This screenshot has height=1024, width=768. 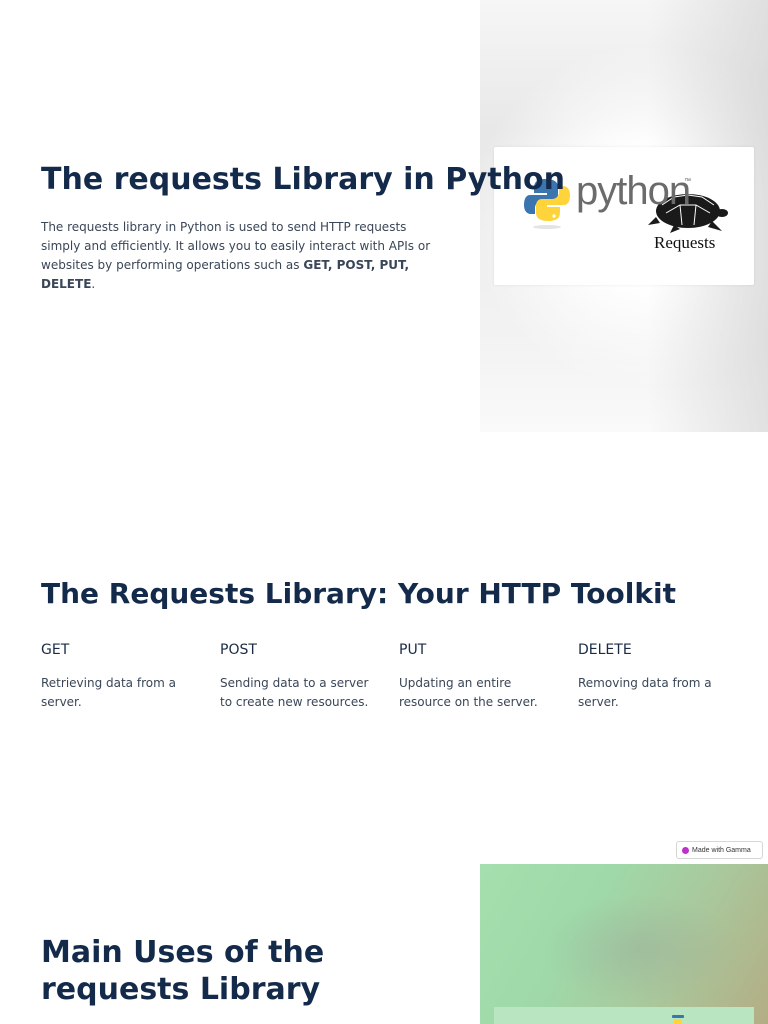 What do you see at coordinates (238, 650) in the screenshot?
I see `method-name: POST` at bounding box center [238, 650].